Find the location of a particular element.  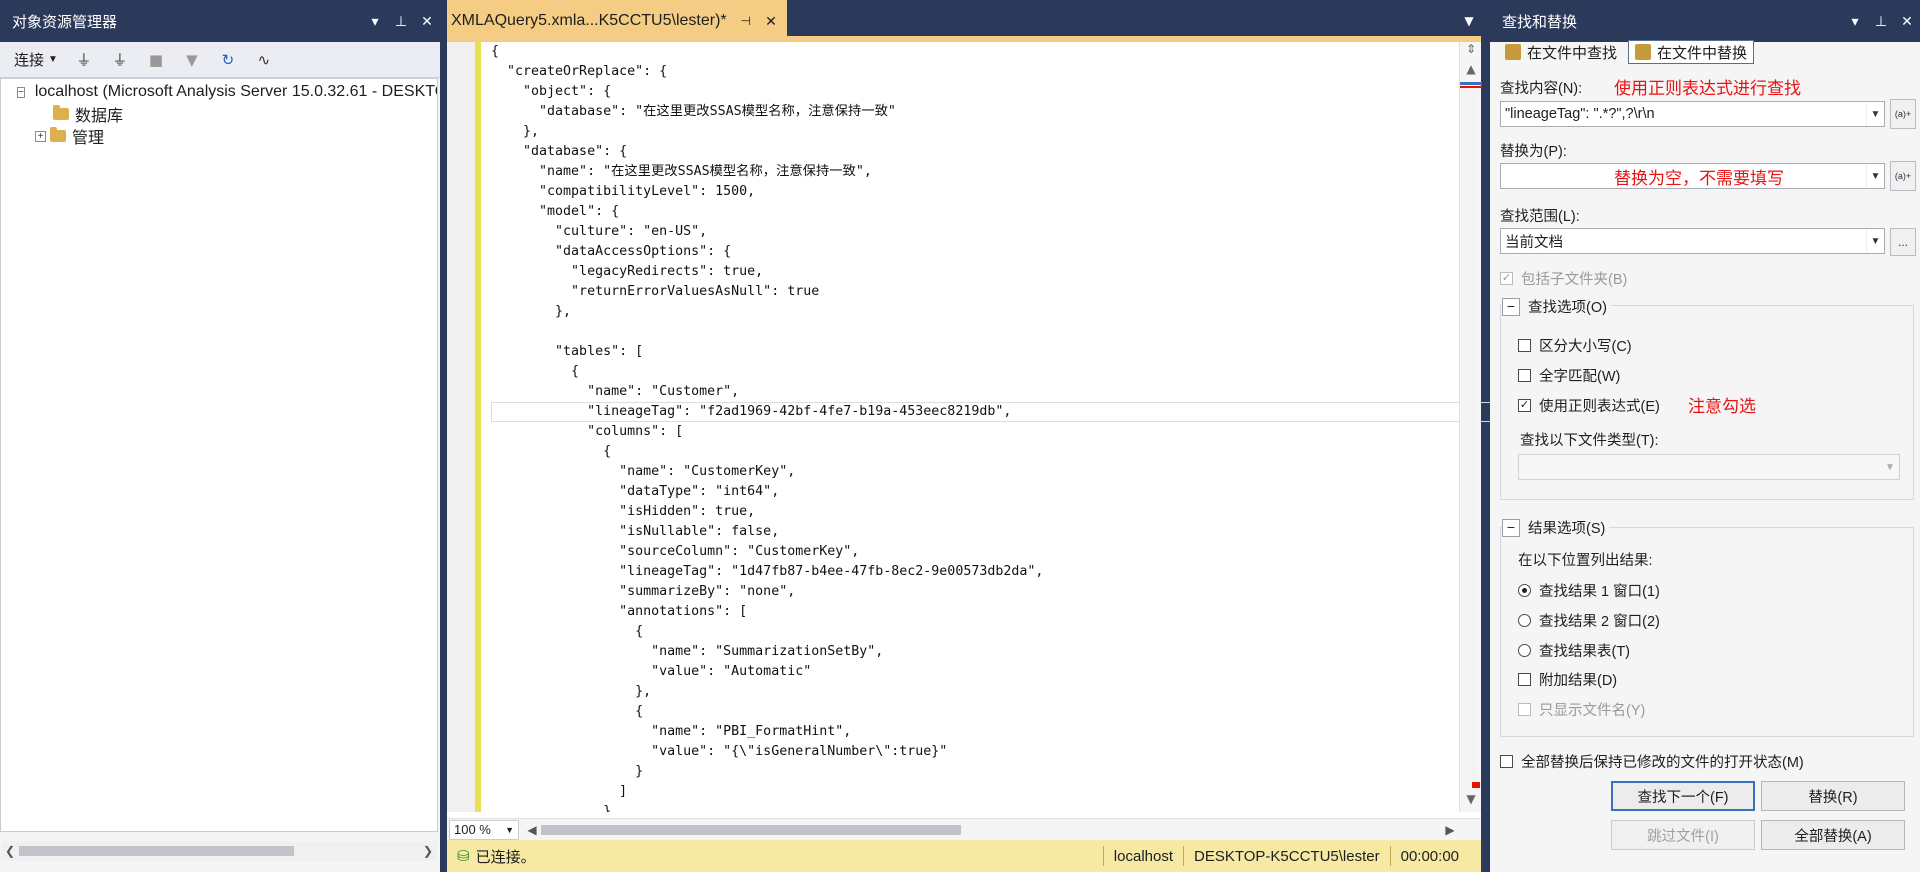

code-line: "tables": [ is located at coordinates (991, 352).